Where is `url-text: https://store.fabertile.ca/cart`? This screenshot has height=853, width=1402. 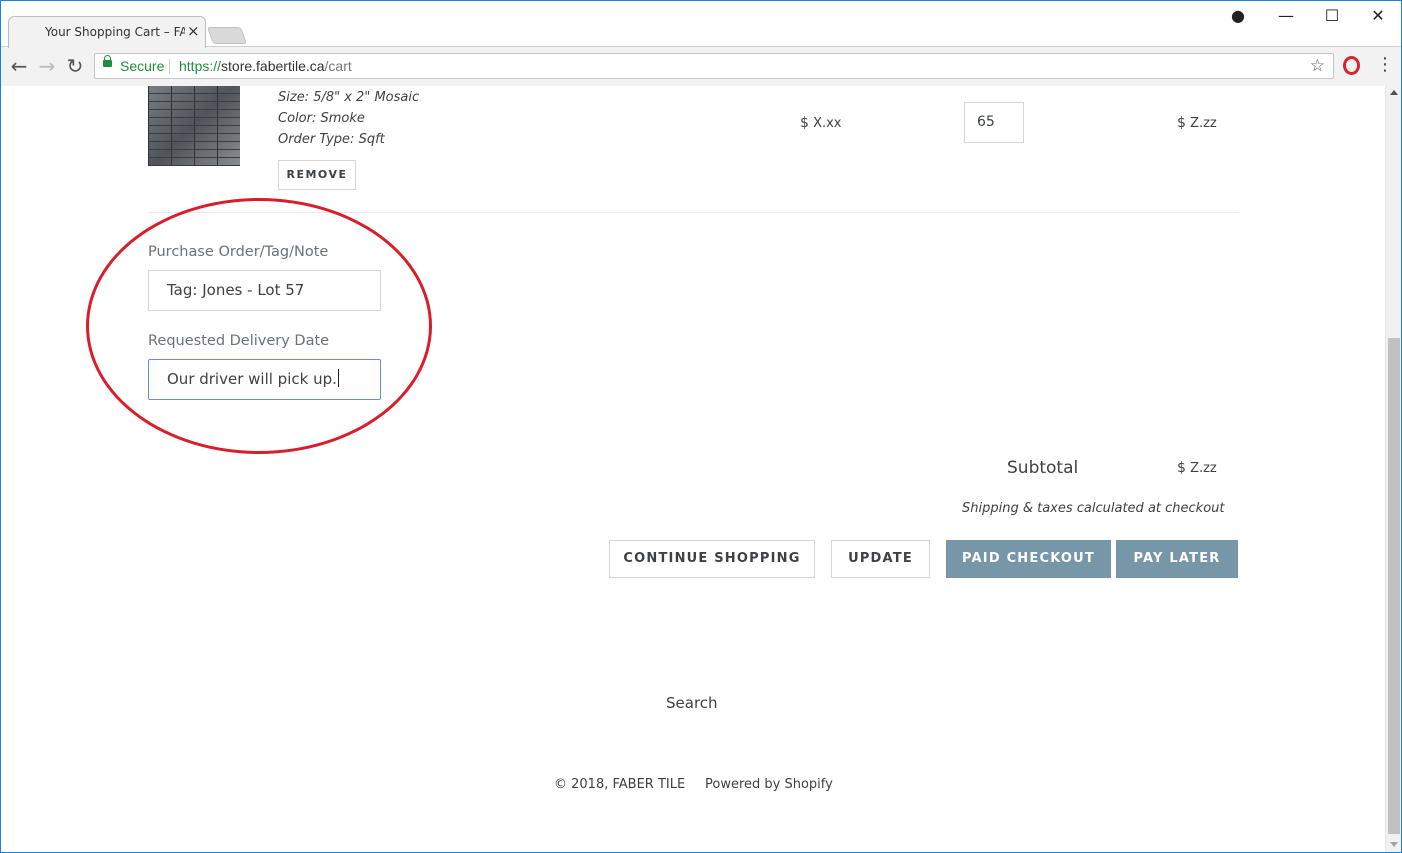
url-text: https://store.fabertile.ca/cart is located at coordinates (265, 66).